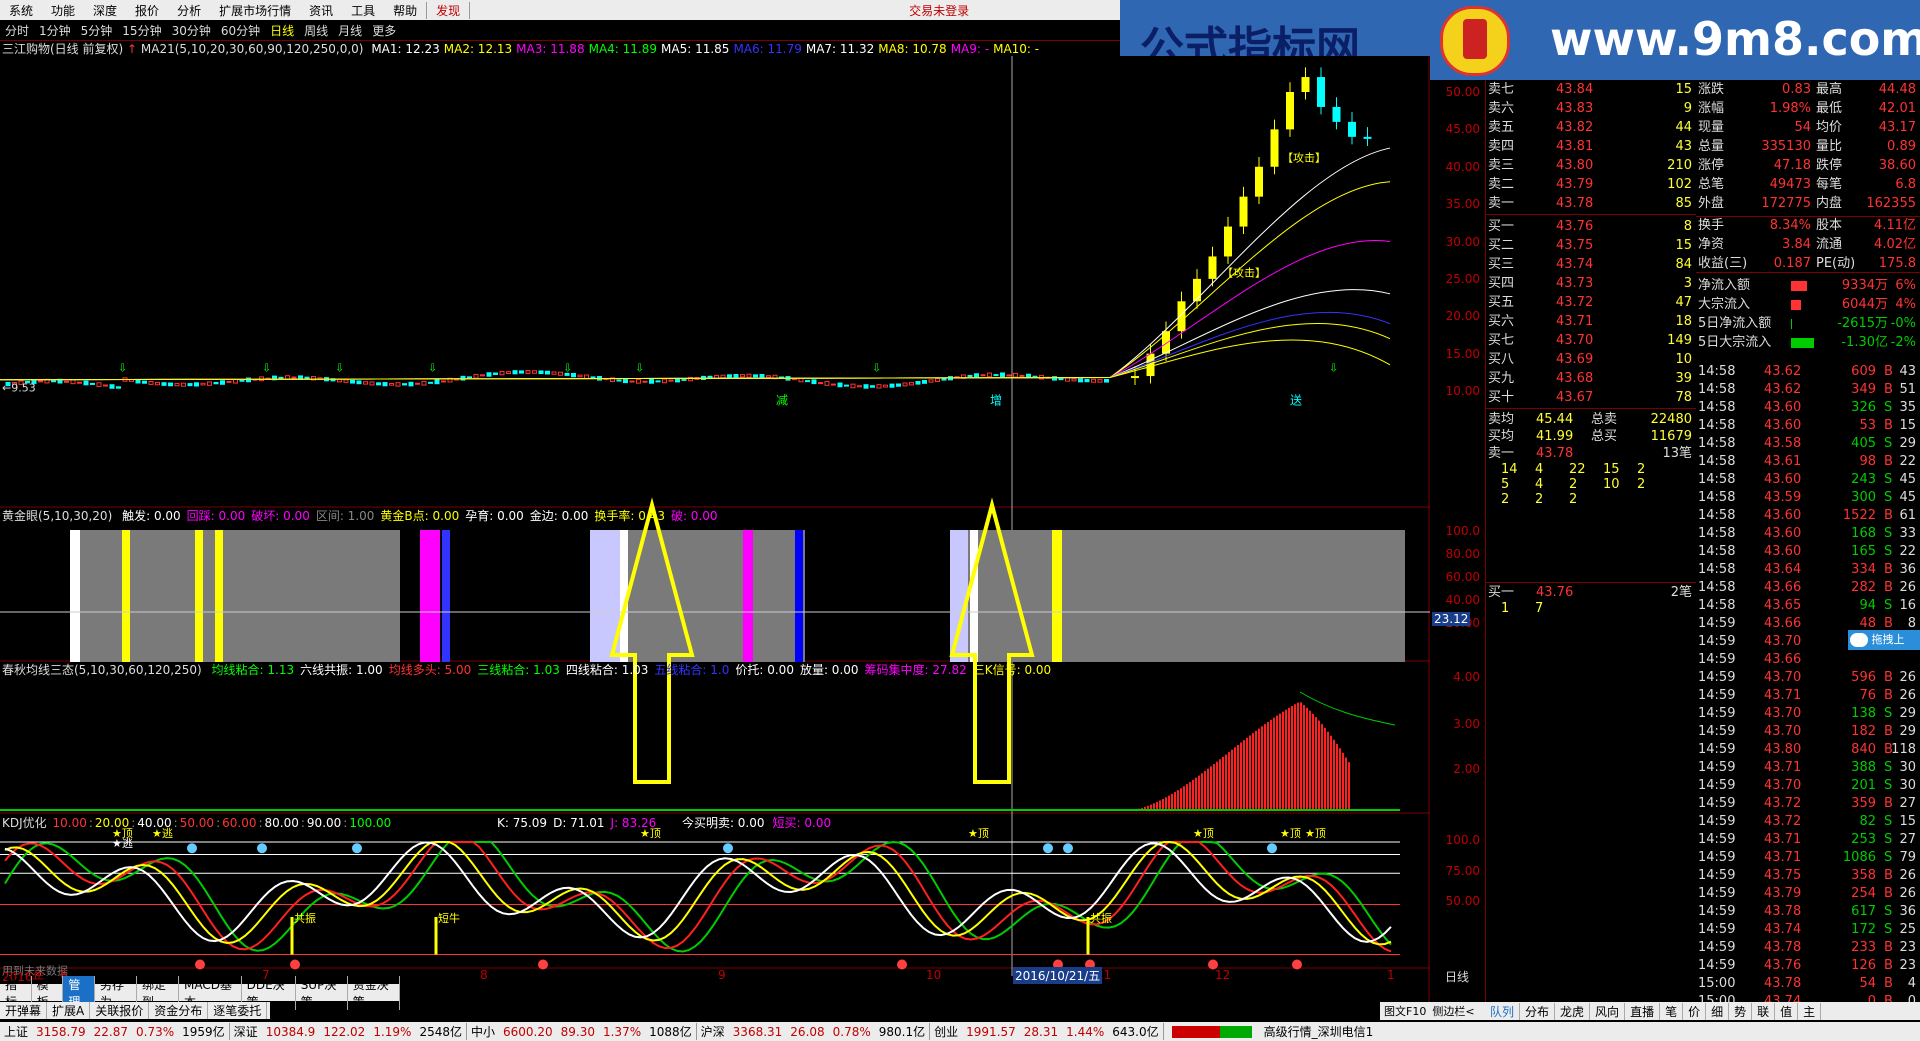 The image size is (1920, 1041). What do you see at coordinates (1718, 1011) in the screenshot?
I see `right-tab: 细` at bounding box center [1718, 1011].